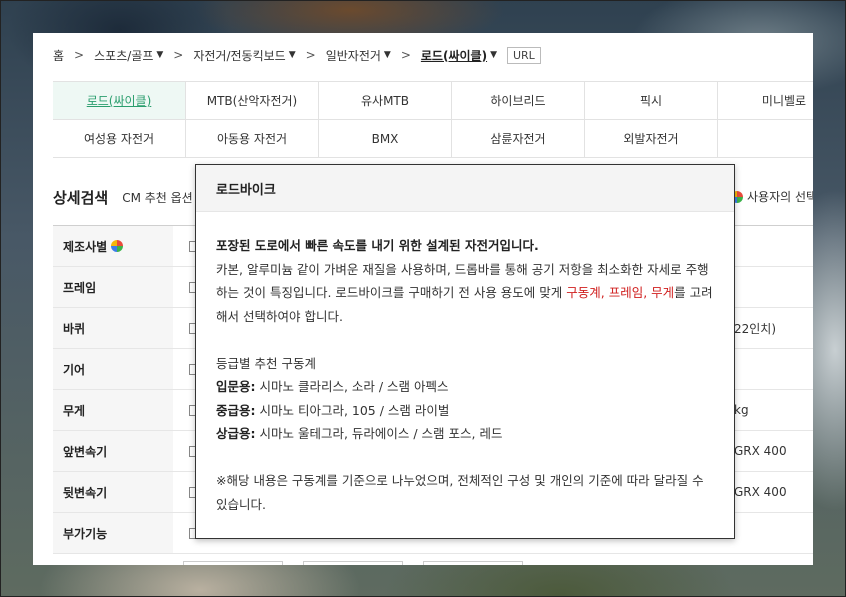 This screenshot has width=846, height=597. Describe the element at coordinates (651, 100) in the screenshot. I see `category-fixie: 픽시` at that location.